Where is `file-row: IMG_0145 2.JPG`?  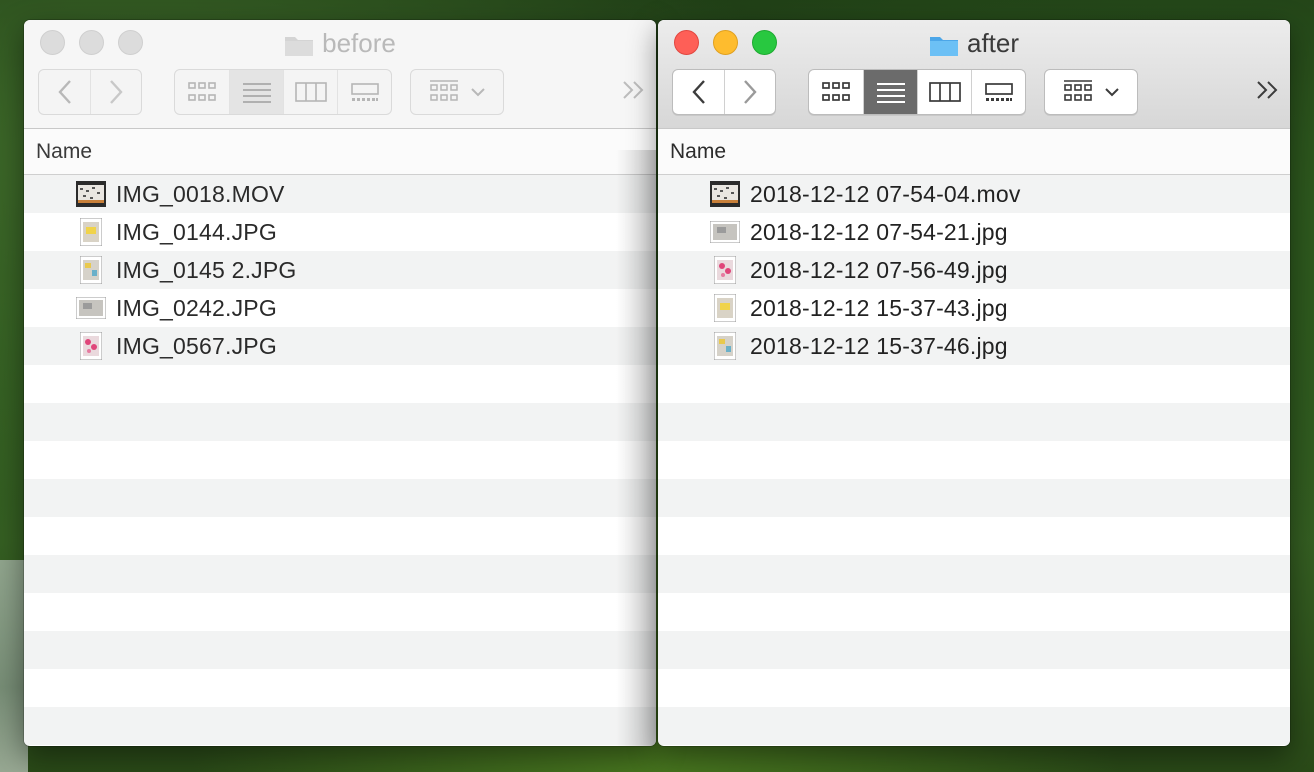 file-row: IMG_0145 2.JPG is located at coordinates (340, 270).